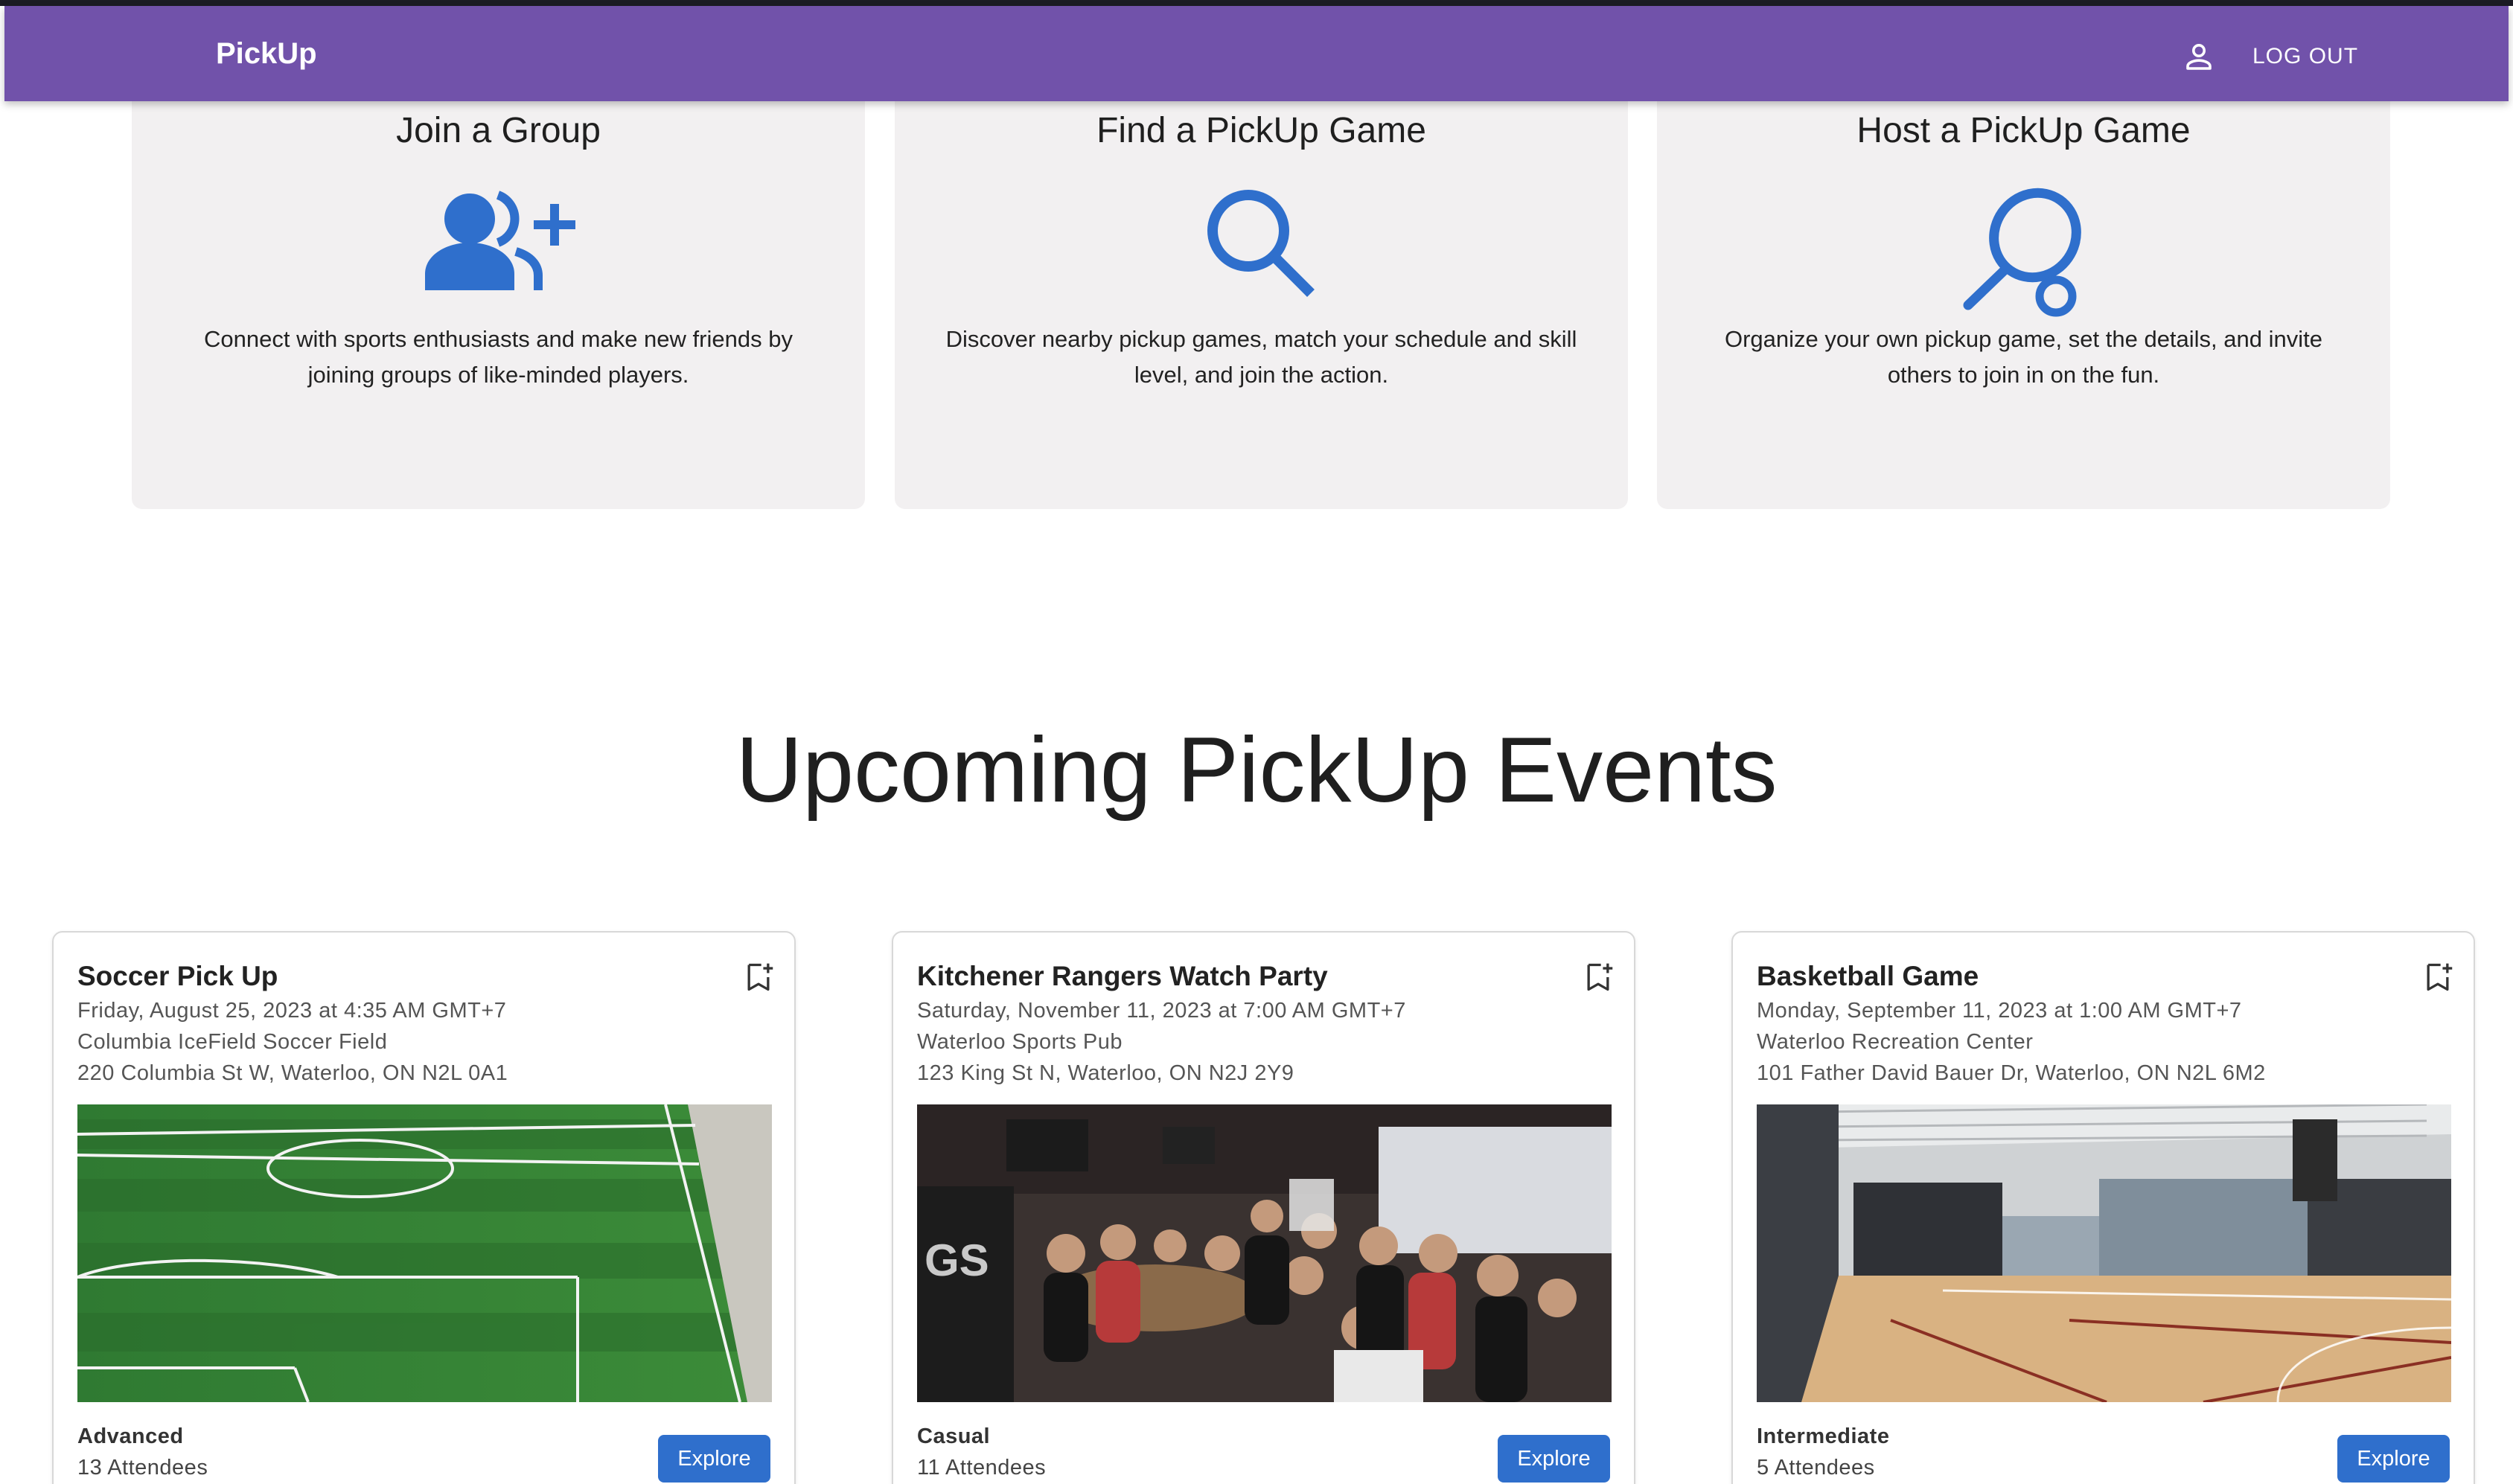 This screenshot has height=1484, width=2513. I want to click on event-title: Kitchener Rangers Watch Party, so click(1122, 976).